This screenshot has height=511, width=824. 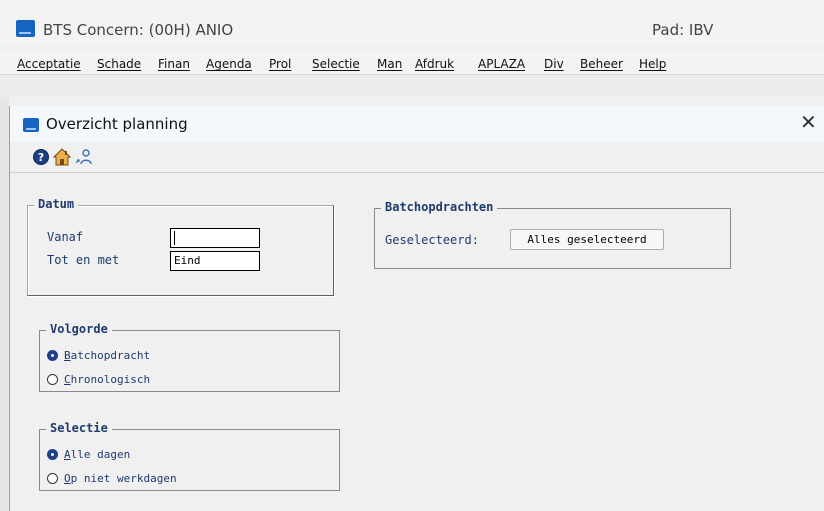 What do you see at coordinates (336, 64) in the screenshot?
I see `menu-selectie: Selectie` at bounding box center [336, 64].